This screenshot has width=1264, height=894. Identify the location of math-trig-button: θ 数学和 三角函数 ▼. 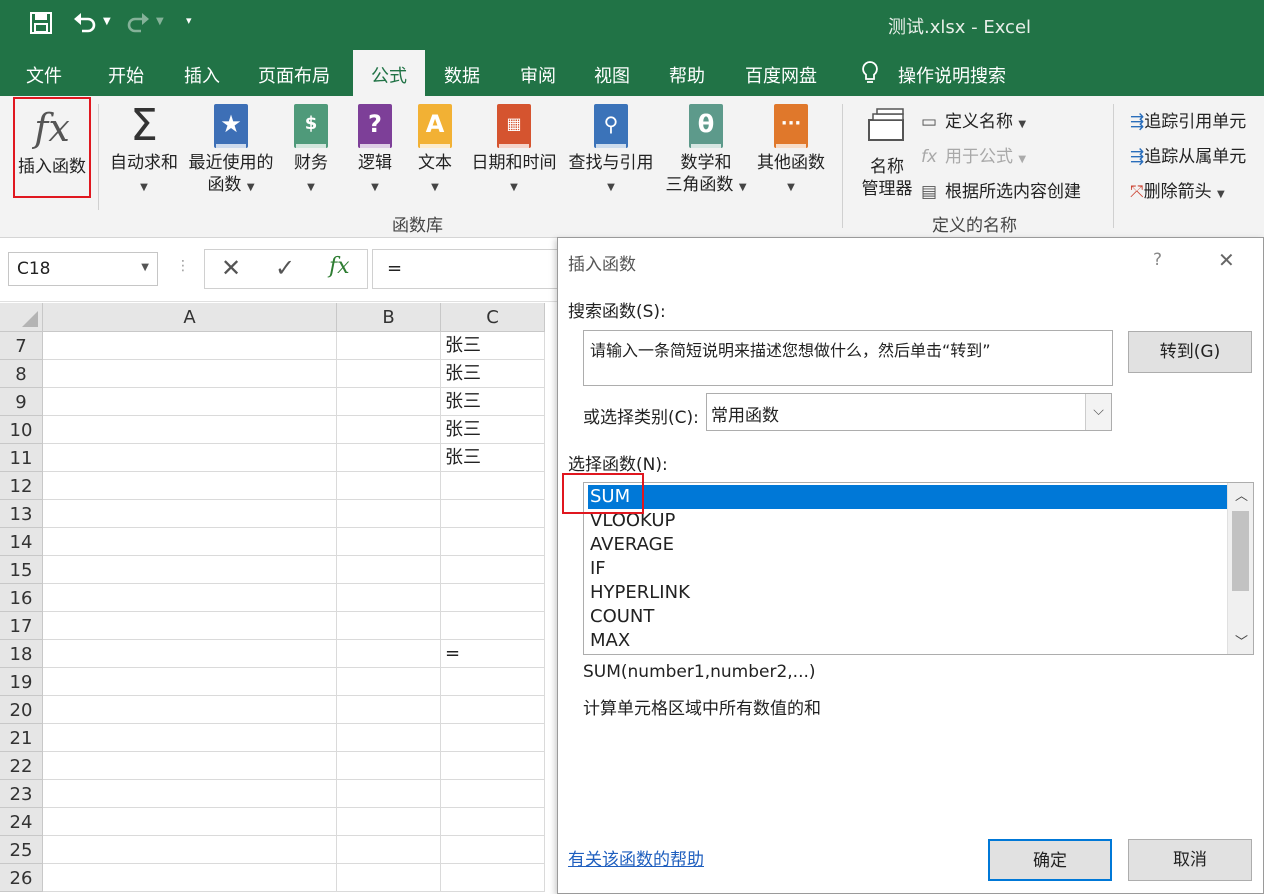
(706, 151).